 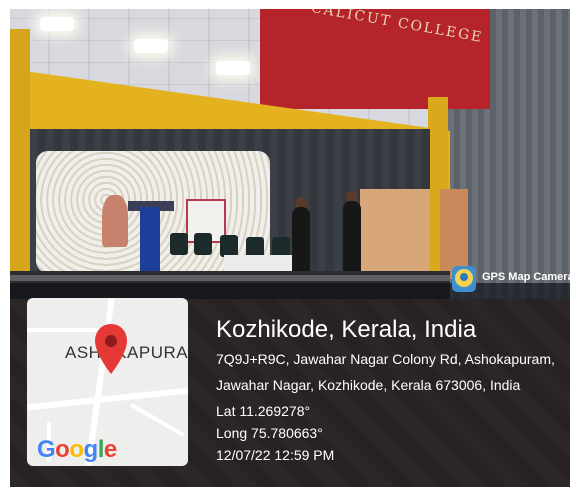 What do you see at coordinates (269, 433) in the screenshot?
I see `longitude: Long 75.780663°` at bounding box center [269, 433].